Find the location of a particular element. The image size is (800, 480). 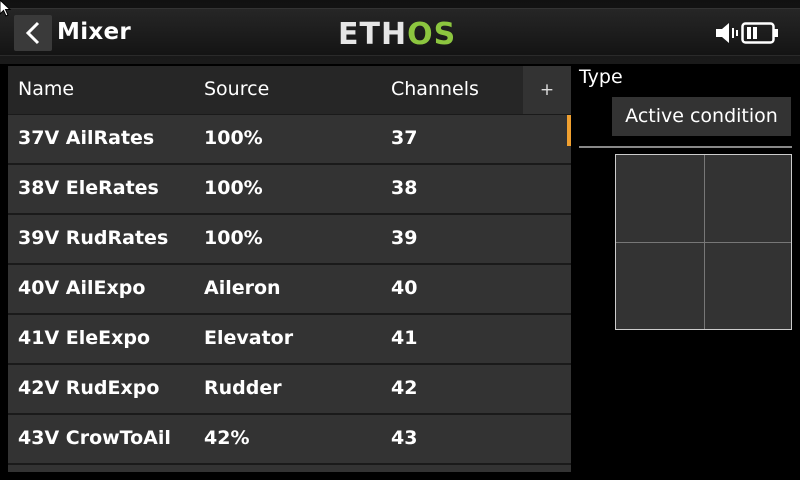

panel-divider is located at coordinates (685, 147).